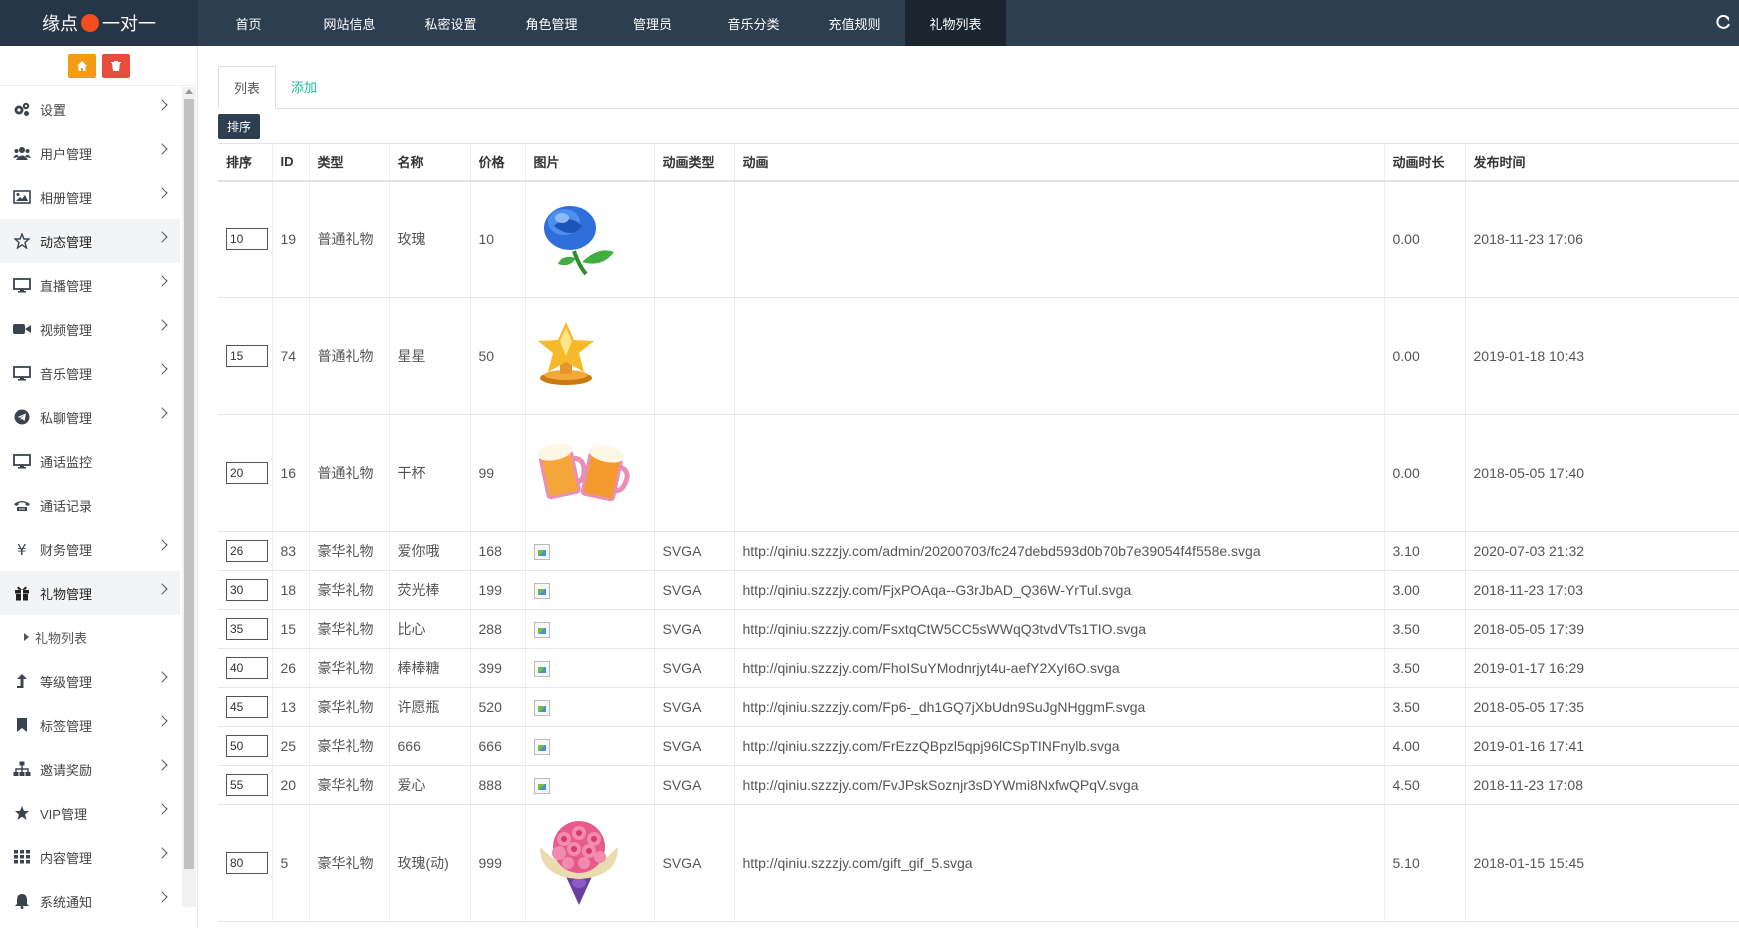 Image resolution: width=1739 pixels, height=928 pixels. Describe the element at coordinates (22, 461) in the screenshot. I see `monitor-icon` at that location.